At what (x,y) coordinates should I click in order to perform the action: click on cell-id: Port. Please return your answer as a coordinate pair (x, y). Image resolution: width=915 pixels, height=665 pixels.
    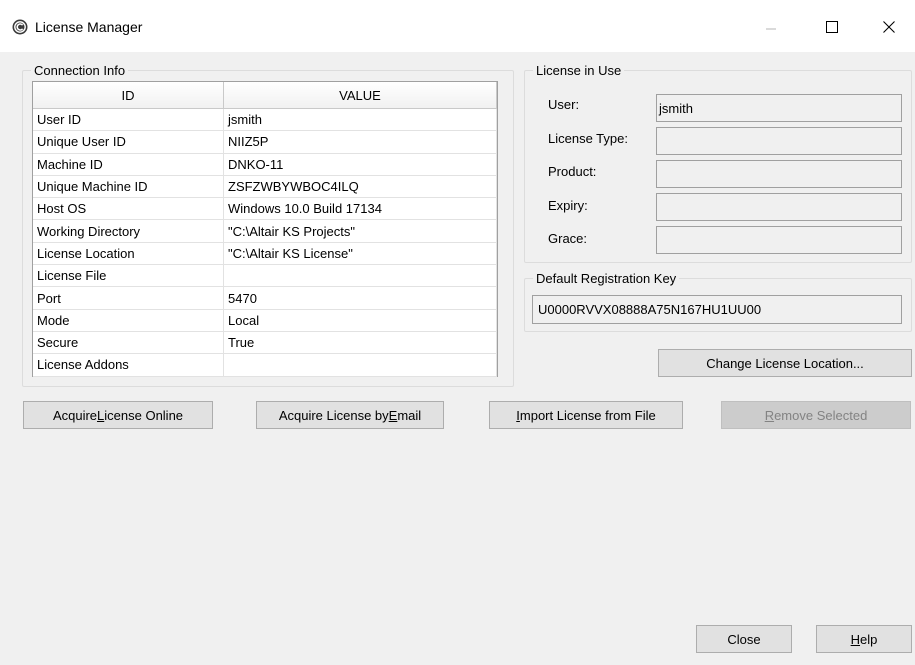
    Looking at the image, I should click on (128, 298).